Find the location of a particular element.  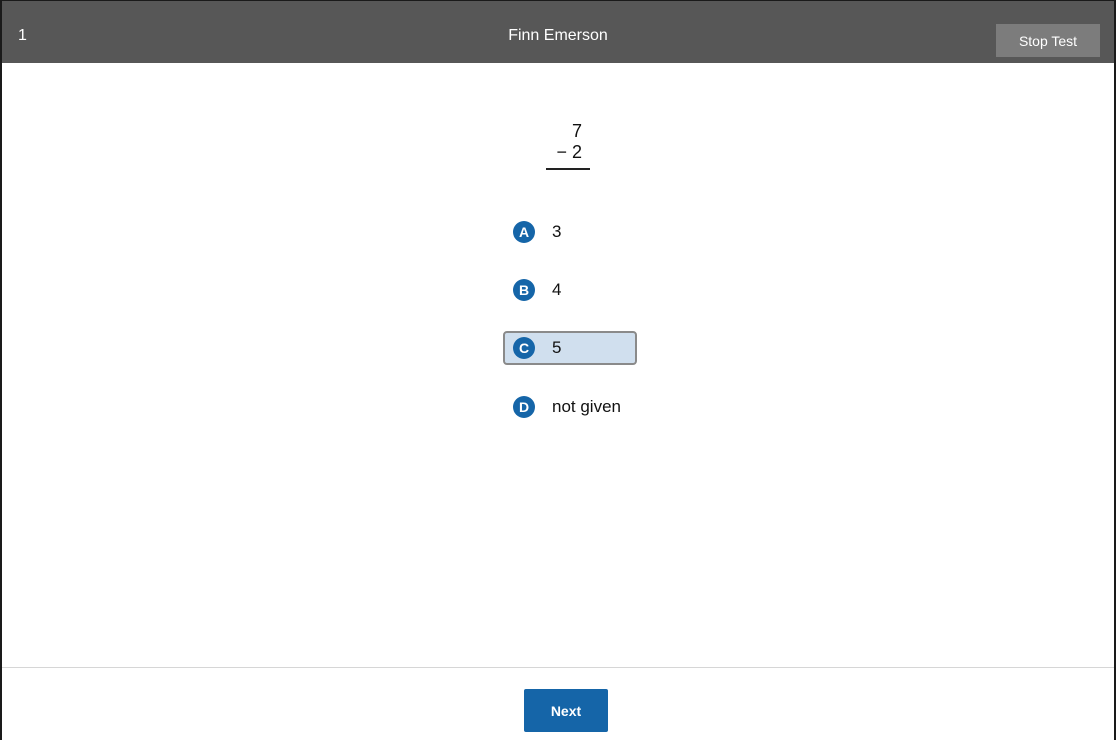

answer-option-d: D not given is located at coordinates (570, 407).